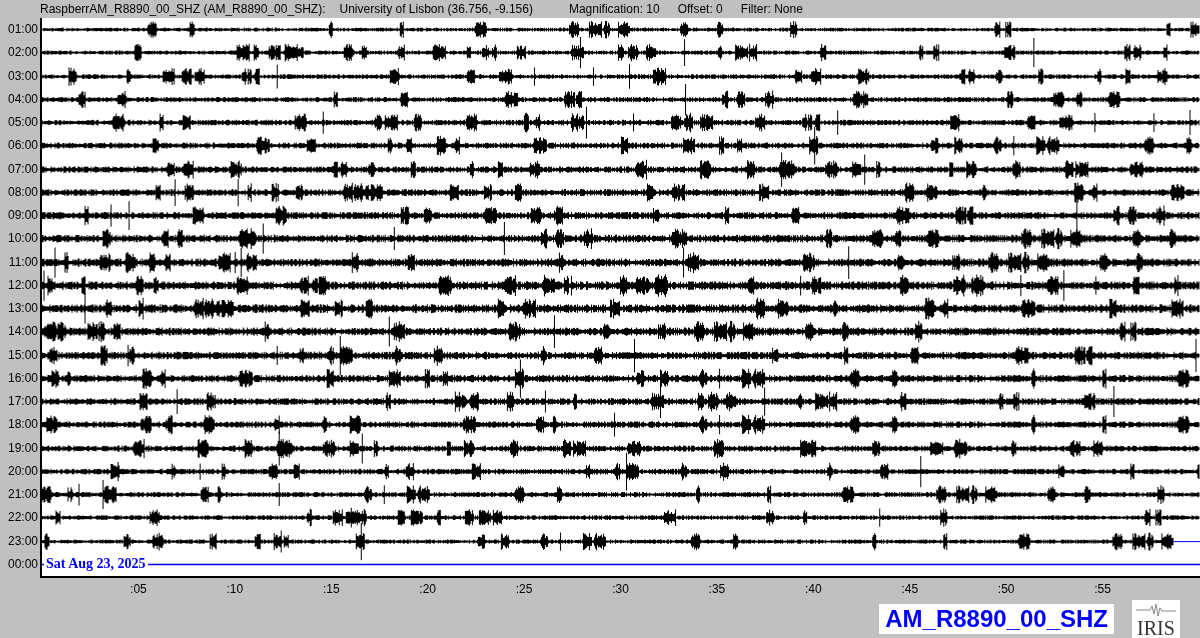 This screenshot has height=638, width=1200. Describe the element at coordinates (22, 99) in the screenshot. I see `hour-label: 04:00` at that location.